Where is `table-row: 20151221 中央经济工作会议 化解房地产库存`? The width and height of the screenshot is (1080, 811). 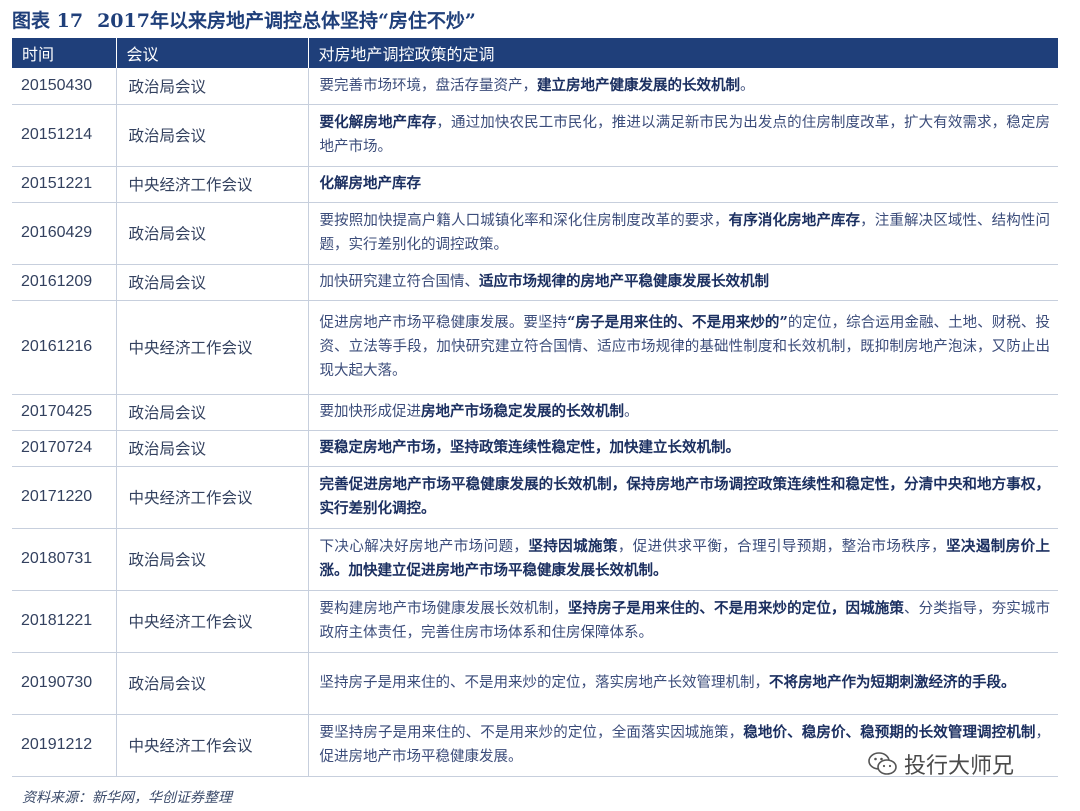 table-row: 20151221 中央经济工作会议 化解房地产库存 is located at coordinates (535, 184).